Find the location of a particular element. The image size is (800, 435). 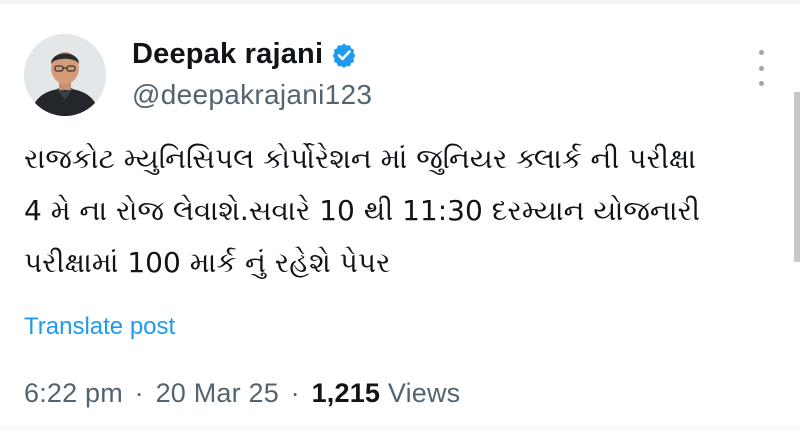

bottom-divider is located at coordinates (400, 428).